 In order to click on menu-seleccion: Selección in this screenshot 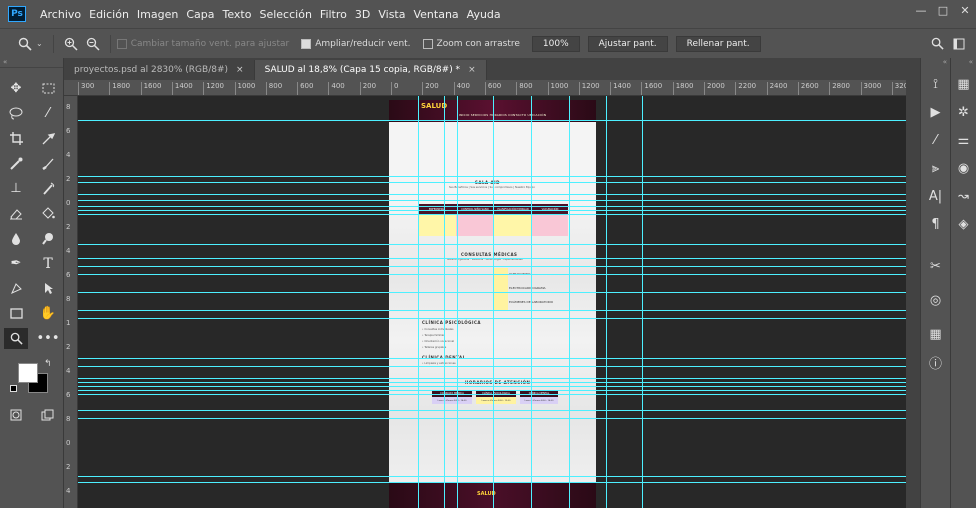, I will do `click(285, 14)`.